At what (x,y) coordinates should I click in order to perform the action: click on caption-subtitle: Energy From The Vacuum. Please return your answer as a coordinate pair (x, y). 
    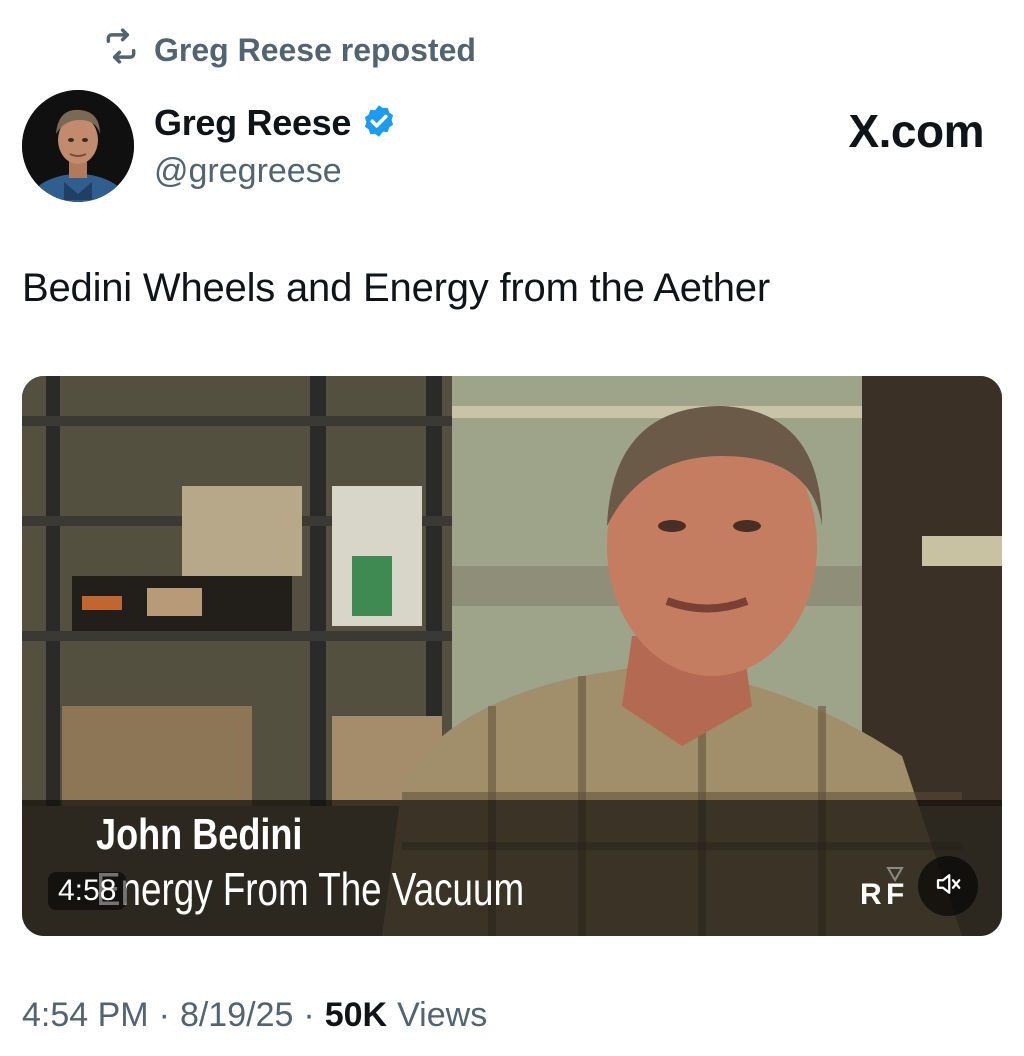
    Looking at the image, I should click on (310, 889).